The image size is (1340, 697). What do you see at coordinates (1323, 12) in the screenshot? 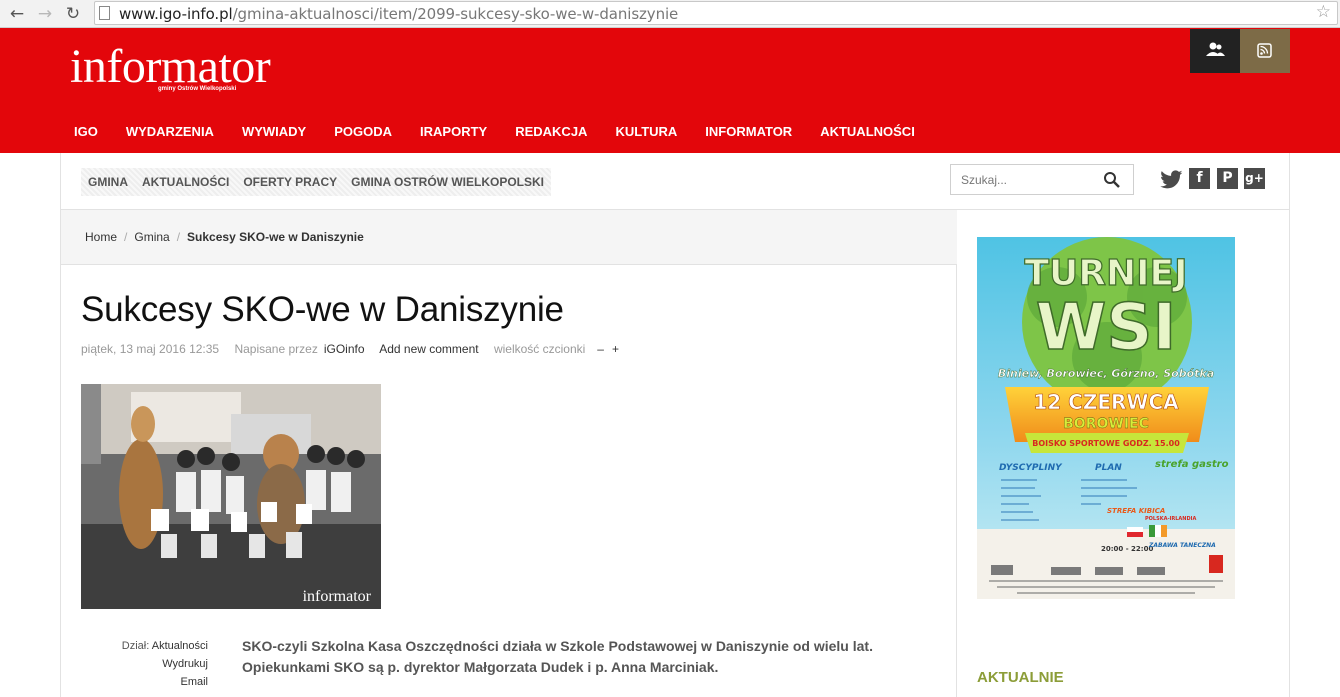
I see `bookmark-star-icon: ☆` at bounding box center [1323, 12].